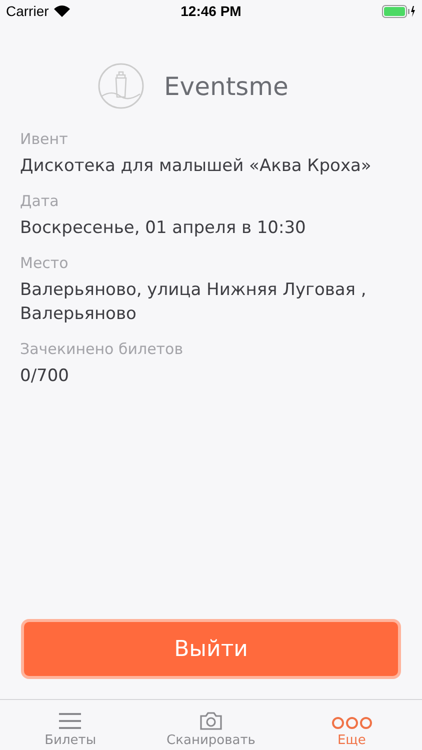  Describe the element at coordinates (44, 139) in the screenshot. I see `field-label: Ивент` at that location.